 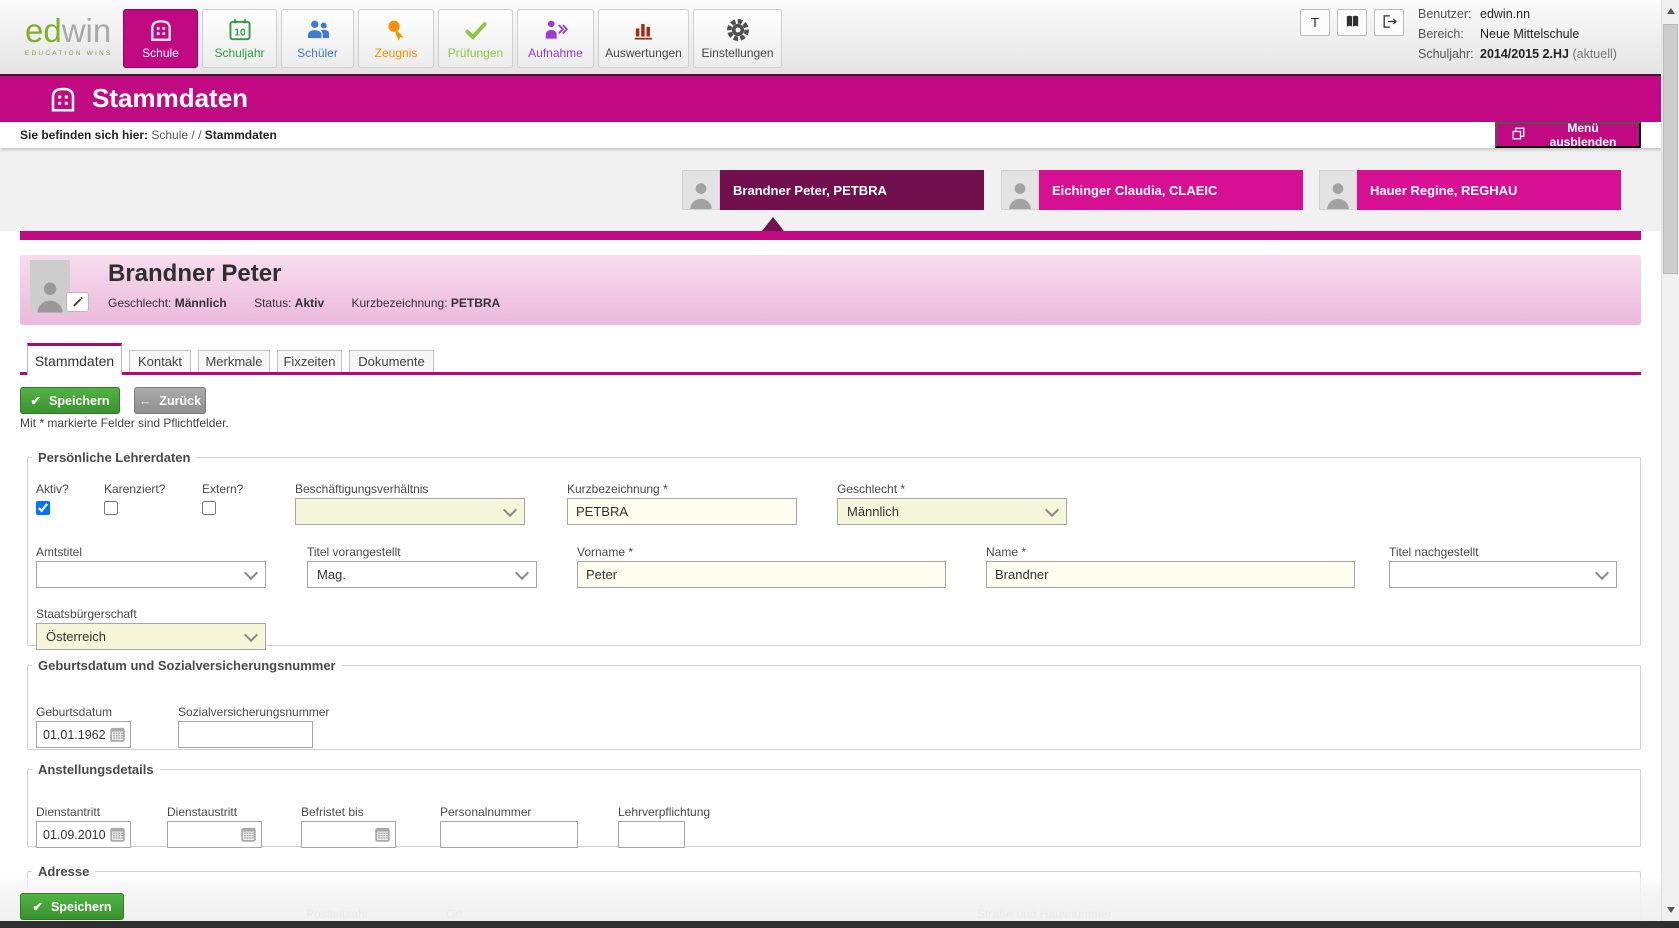 What do you see at coordinates (391, 361) in the screenshot?
I see `tab-dokumente: Dokumente` at bounding box center [391, 361].